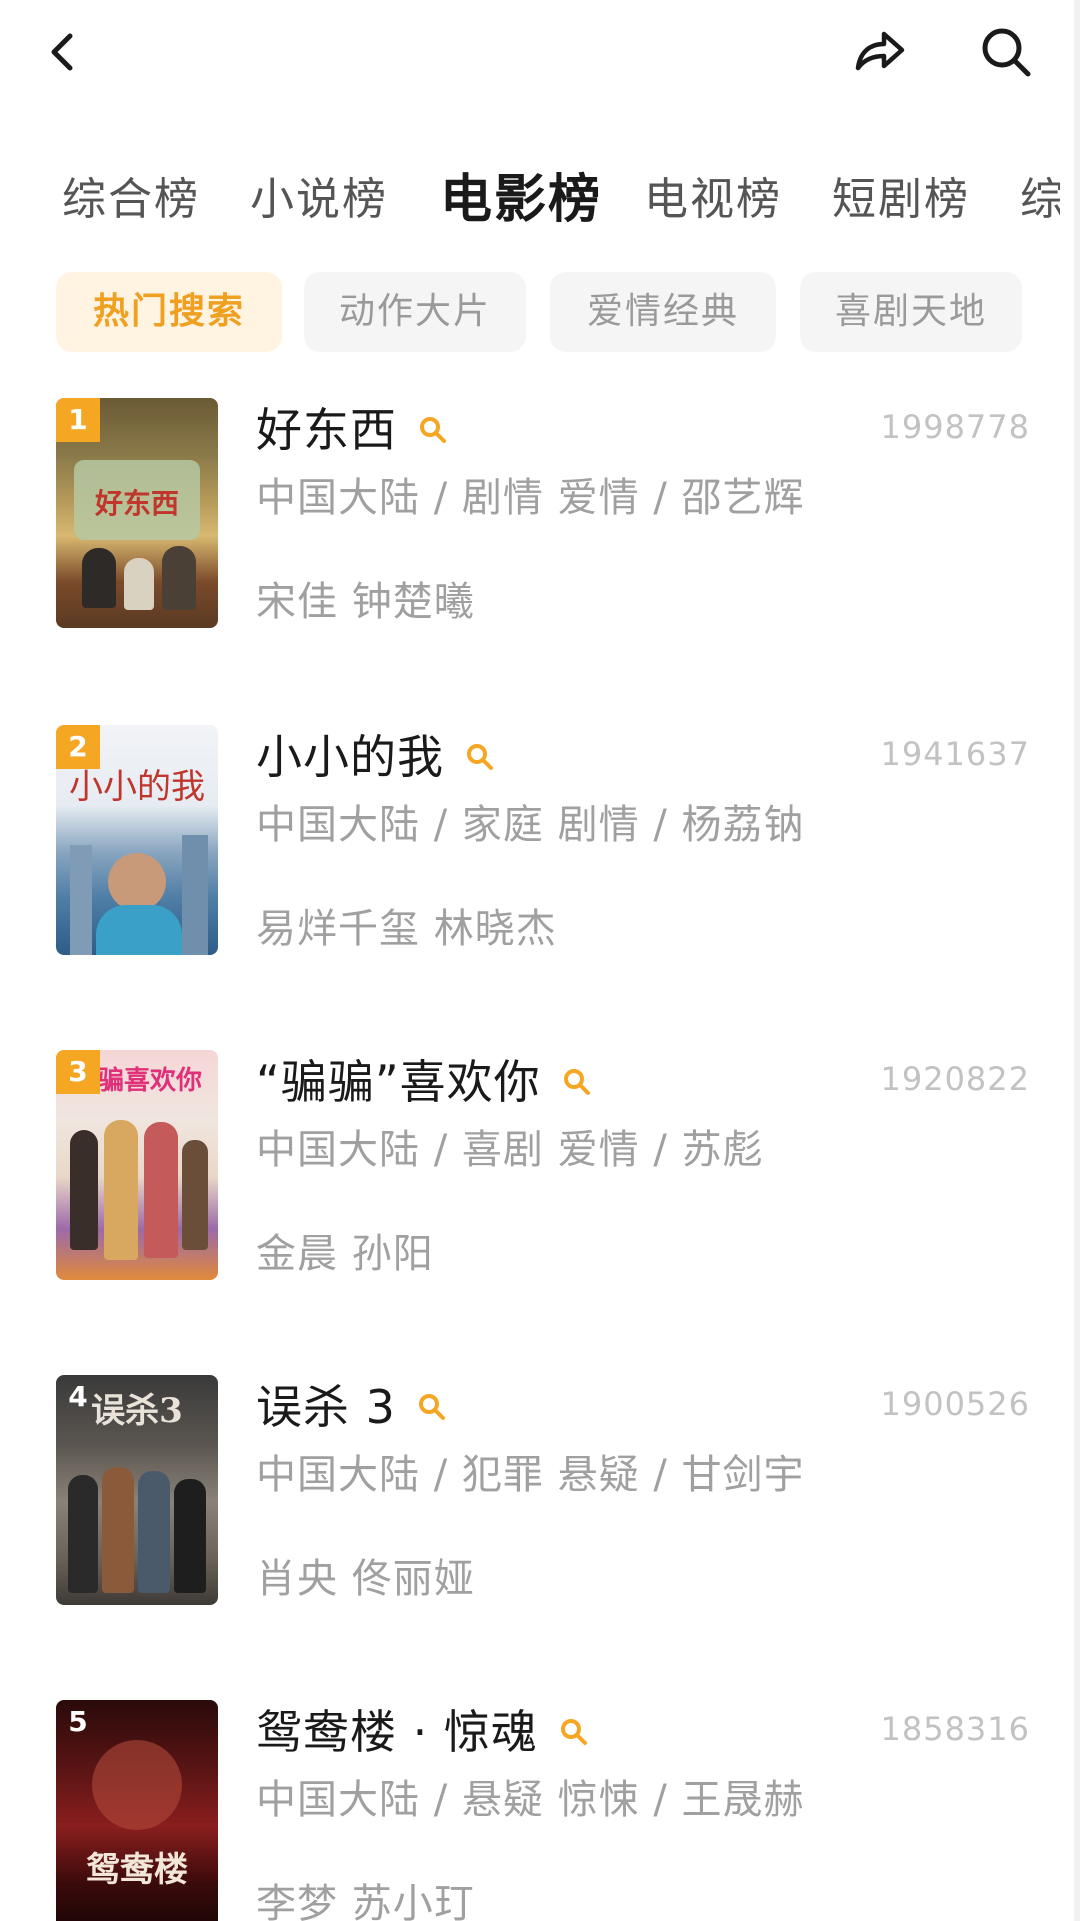  What do you see at coordinates (406, 929) in the screenshot?
I see `movie-cast: 易烊千玺 林晓杰` at bounding box center [406, 929].